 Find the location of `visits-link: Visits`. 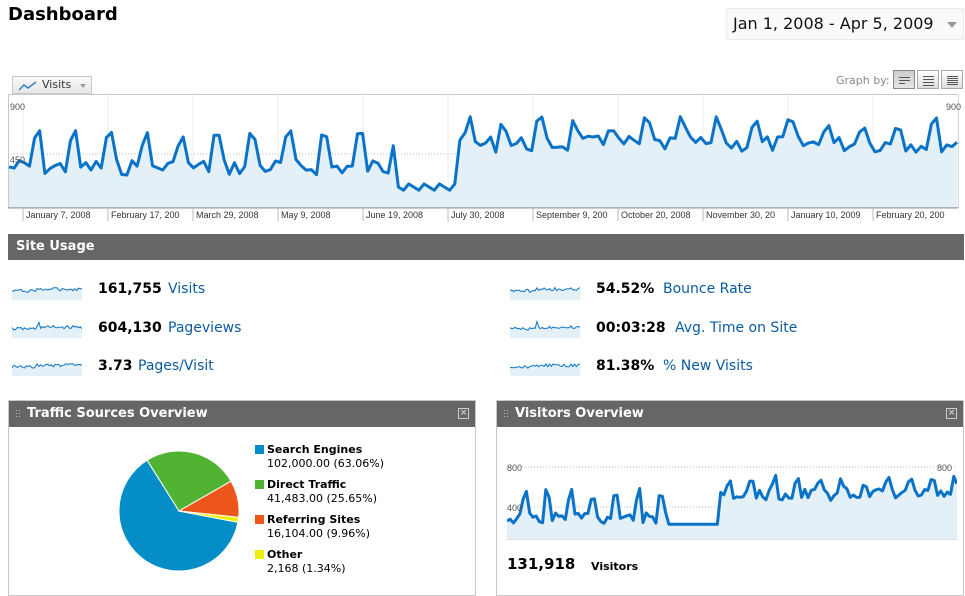

visits-link: Visits is located at coordinates (186, 289).